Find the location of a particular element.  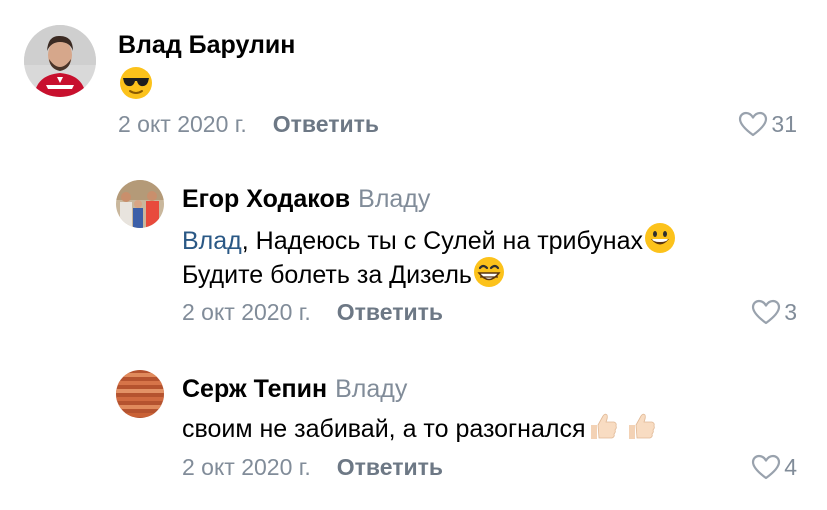

like-button: 3 is located at coordinates (774, 312).